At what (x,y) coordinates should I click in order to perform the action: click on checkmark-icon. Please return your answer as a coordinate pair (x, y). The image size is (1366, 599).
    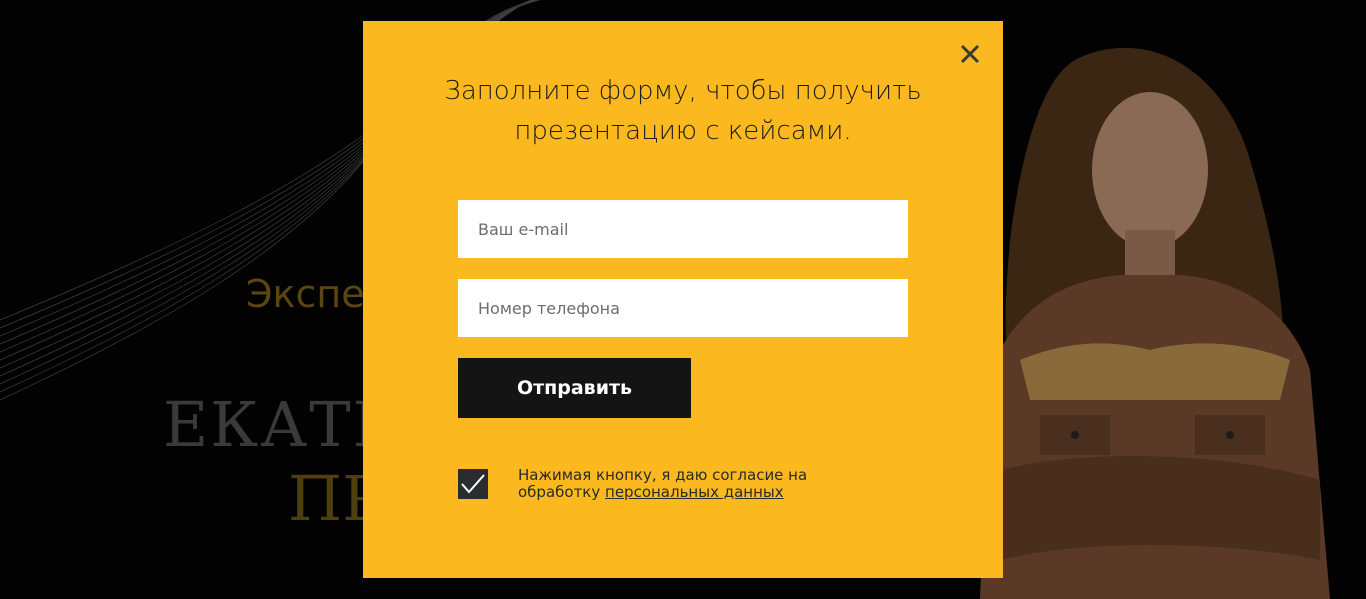
    Looking at the image, I should click on (473, 484).